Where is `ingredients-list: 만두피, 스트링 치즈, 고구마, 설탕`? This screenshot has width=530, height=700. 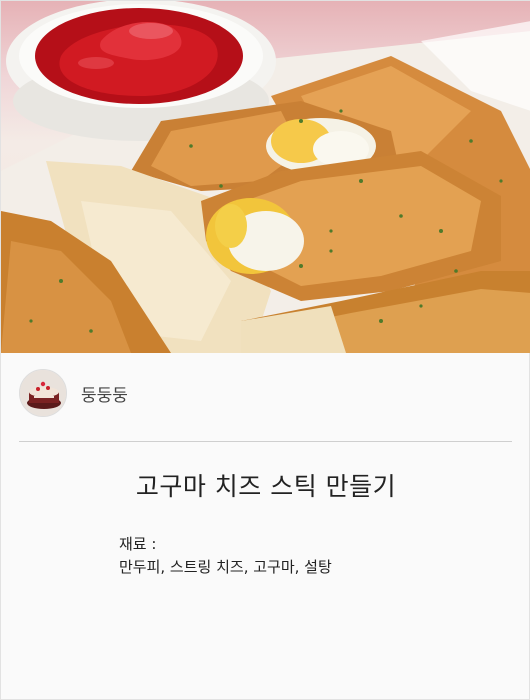
ingredients-list: 만두피, 스트링 치즈, 고구마, 설탕 is located at coordinates (225, 567).